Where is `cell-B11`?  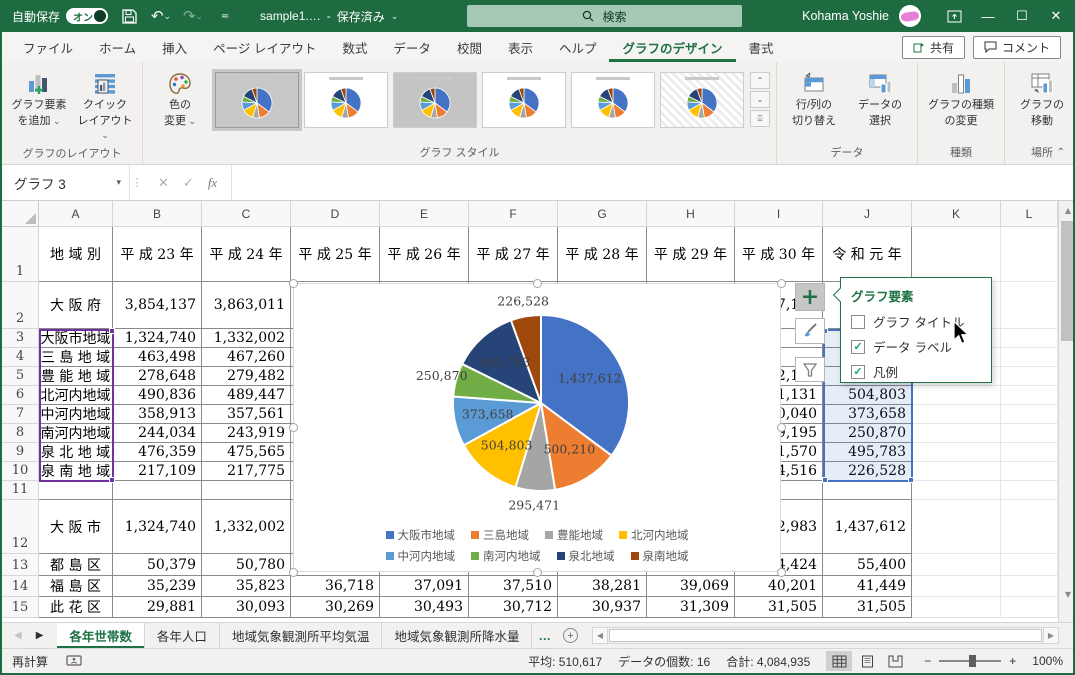 cell-B11 is located at coordinates (157, 490).